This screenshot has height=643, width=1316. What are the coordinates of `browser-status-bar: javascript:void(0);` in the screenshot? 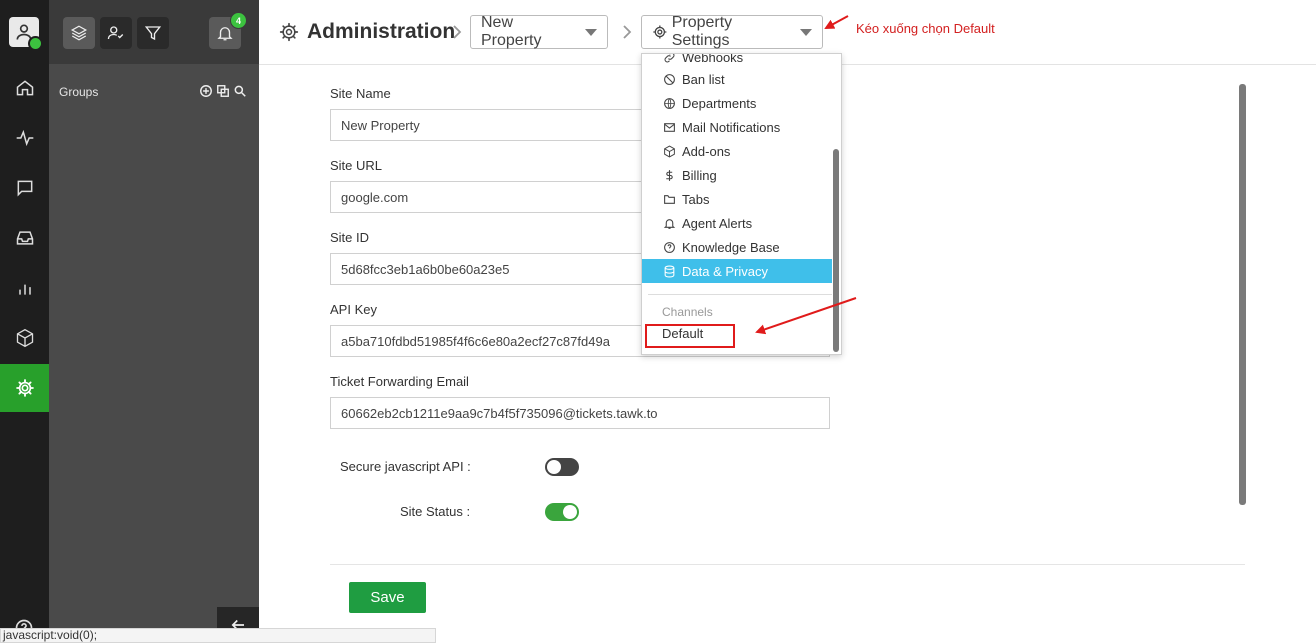 It's located at (218, 635).